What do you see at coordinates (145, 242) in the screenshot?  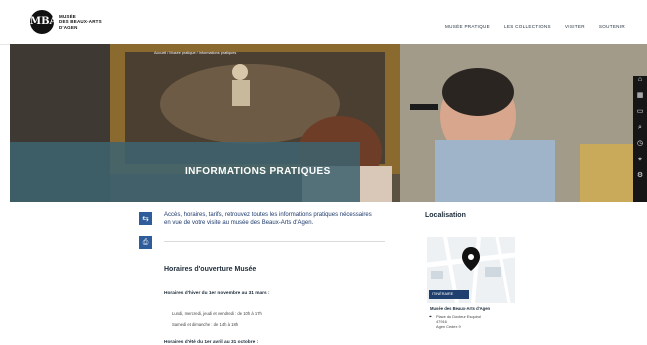 I see `print-icon: ⎙` at bounding box center [145, 242].